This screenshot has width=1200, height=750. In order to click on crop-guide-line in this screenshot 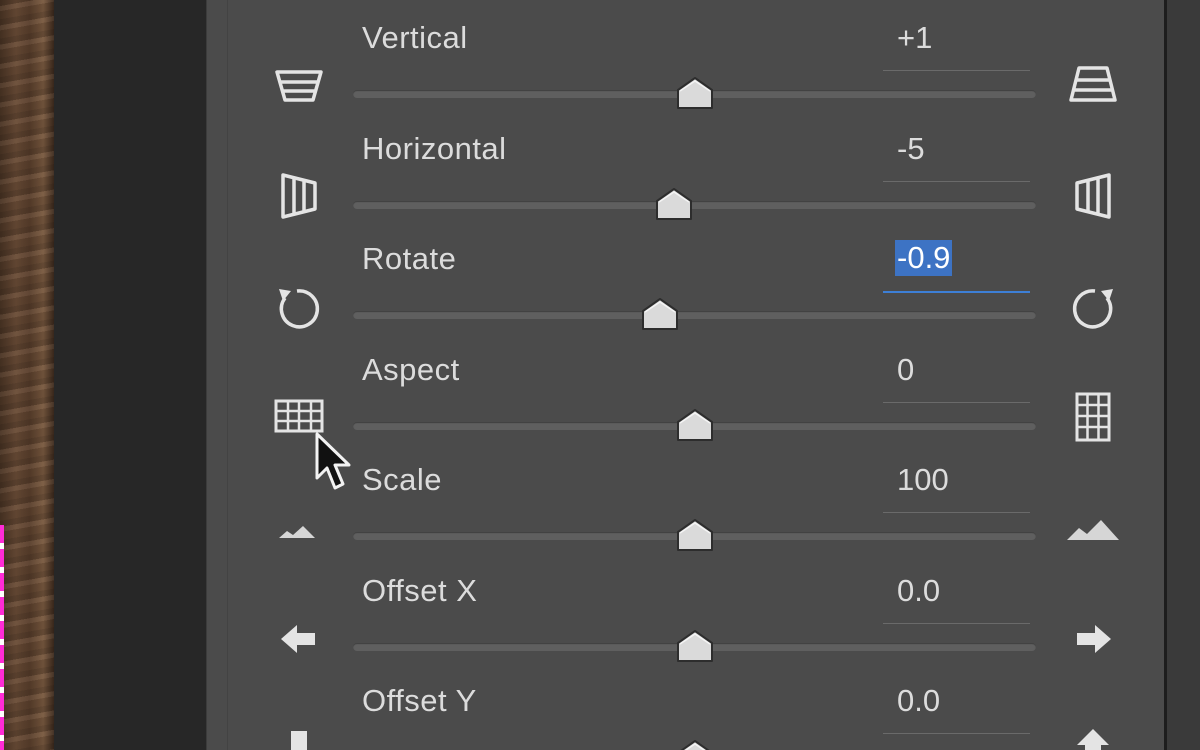, I will do `click(2, 637)`.